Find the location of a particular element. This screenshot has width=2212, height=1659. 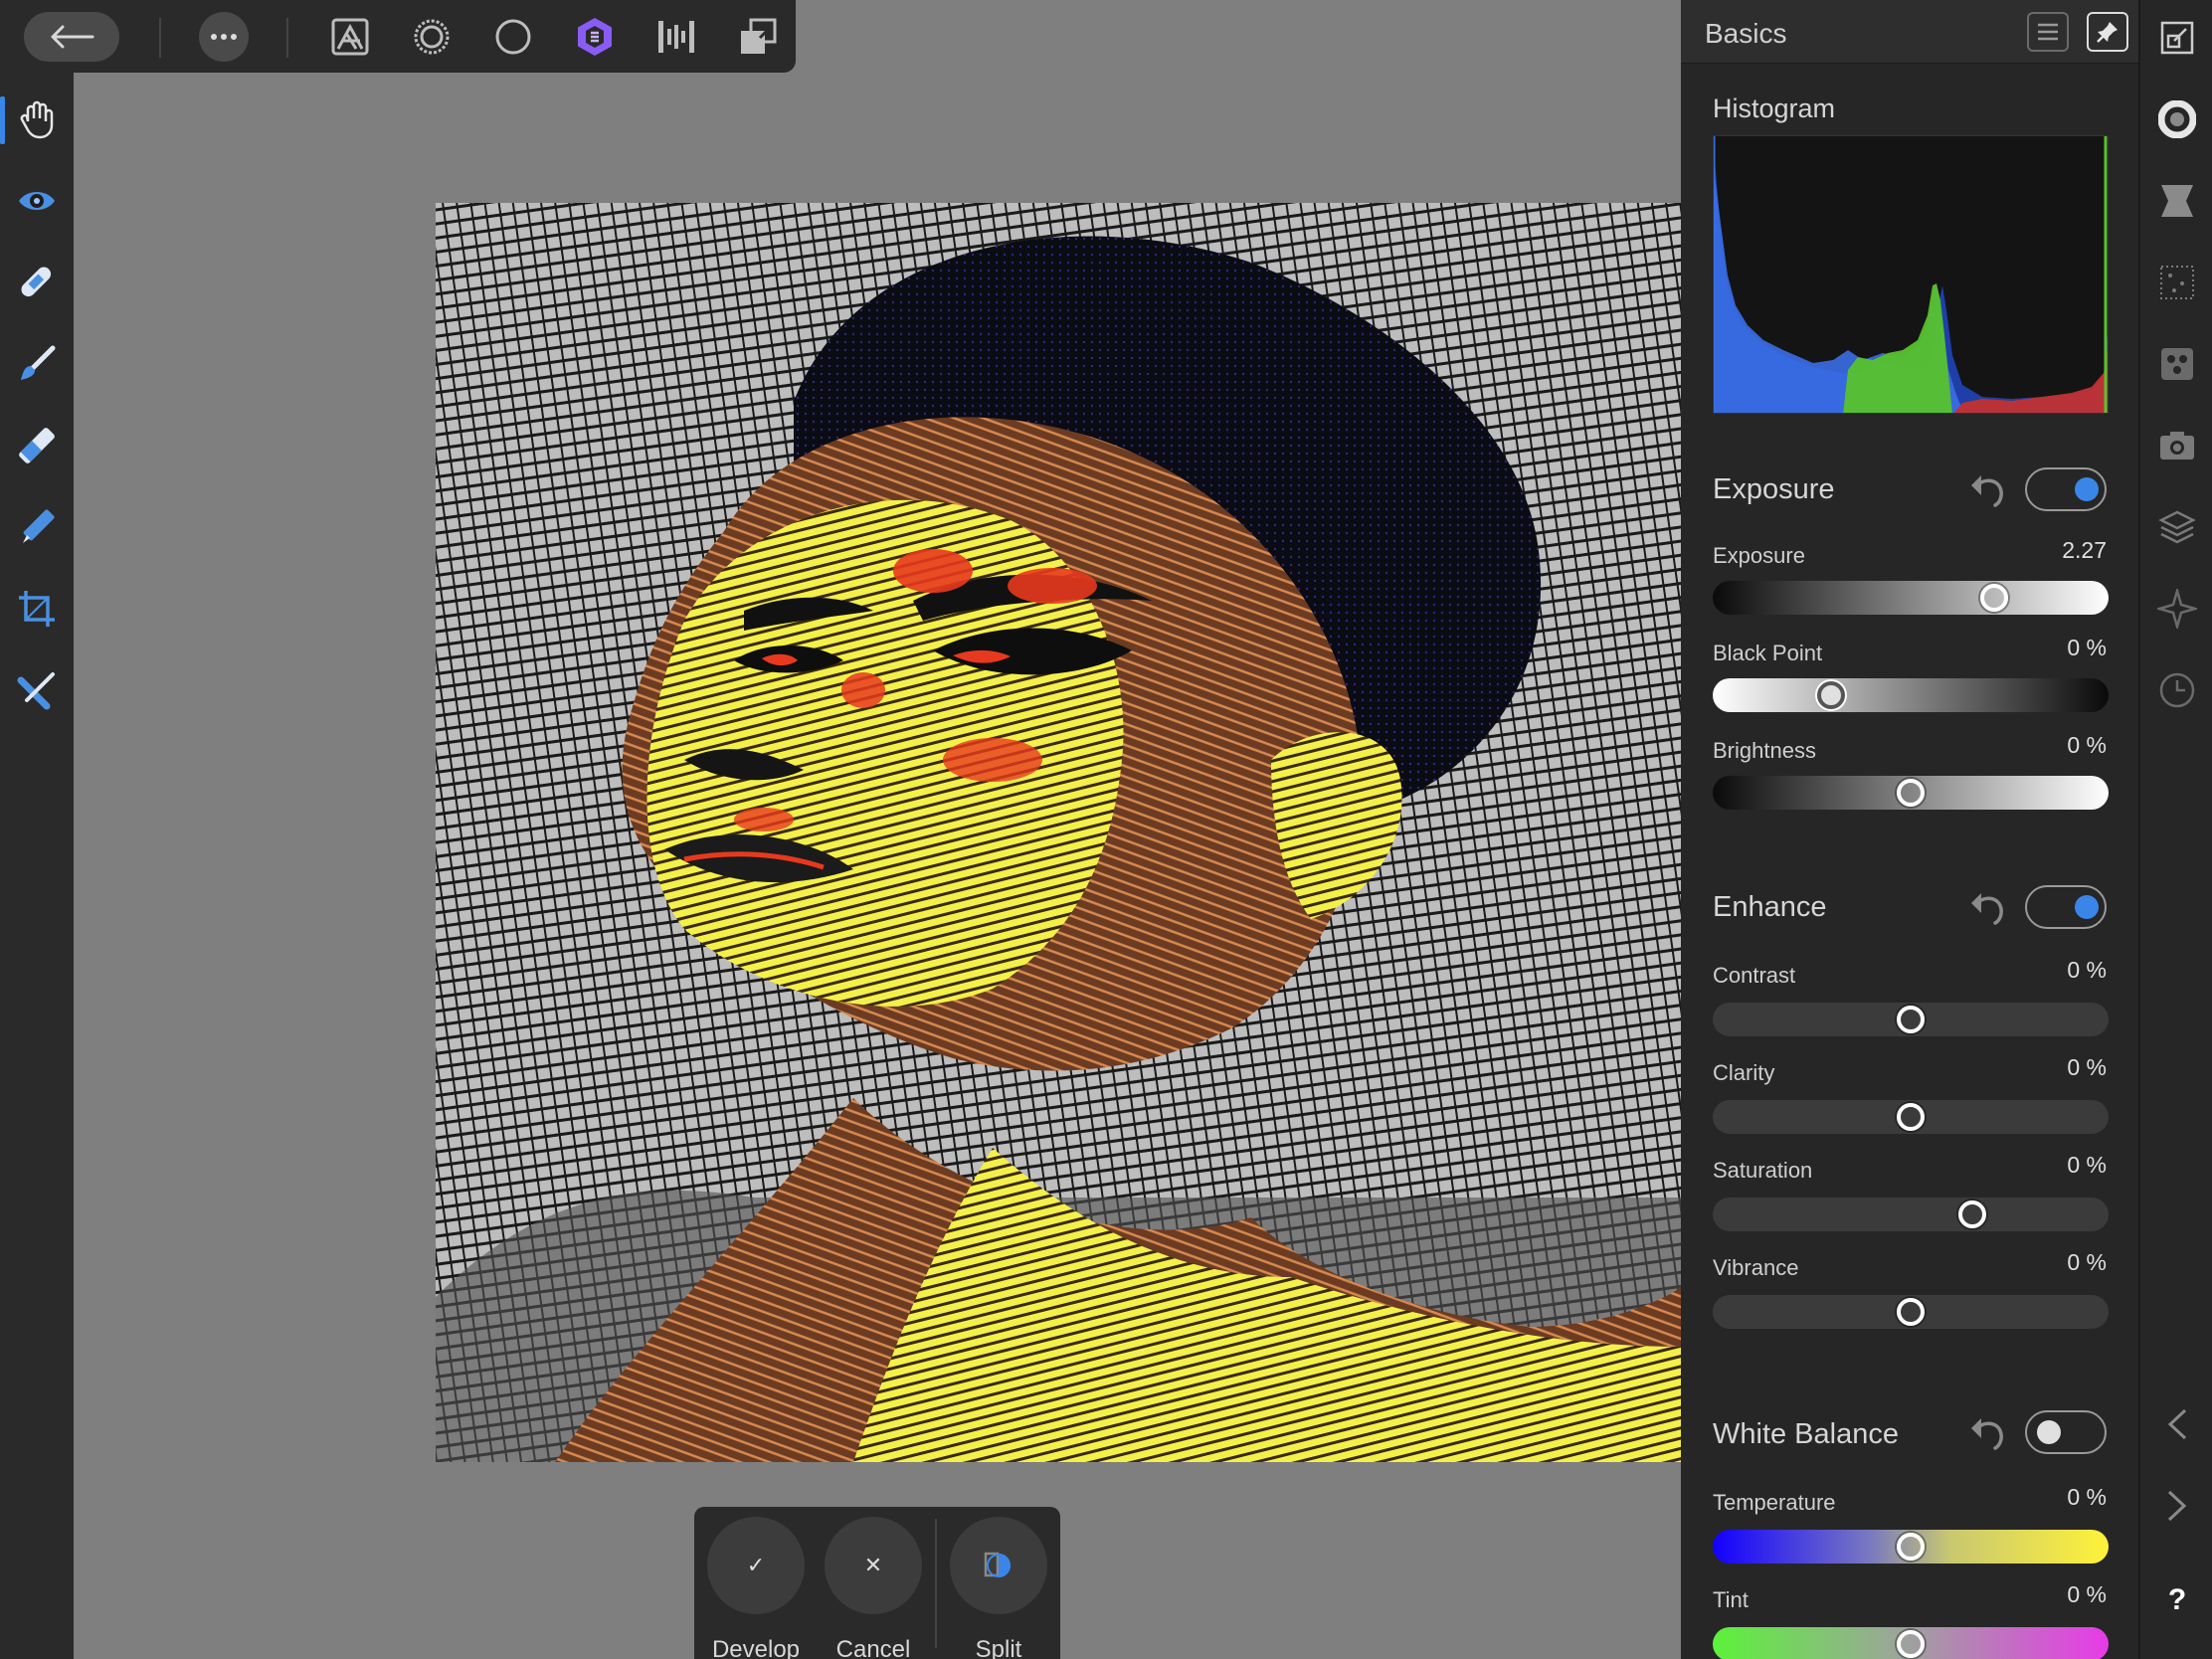

contrast-slider-thumb is located at coordinates (1911, 1019).